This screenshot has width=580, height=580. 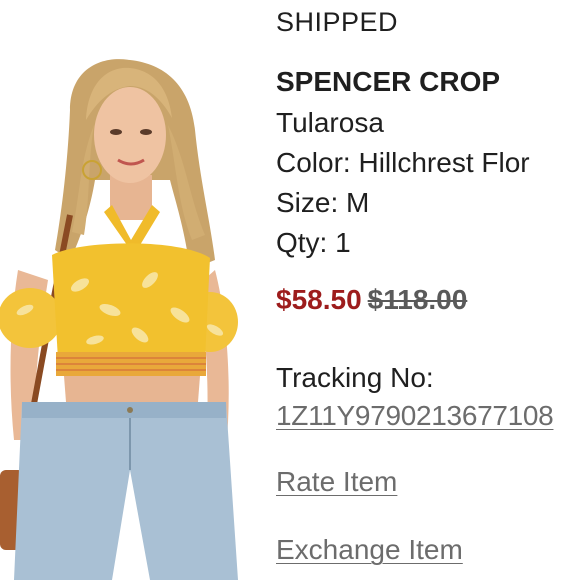 What do you see at coordinates (336, 482) in the screenshot?
I see `rate-item-link: Rate Item` at bounding box center [336, 482].